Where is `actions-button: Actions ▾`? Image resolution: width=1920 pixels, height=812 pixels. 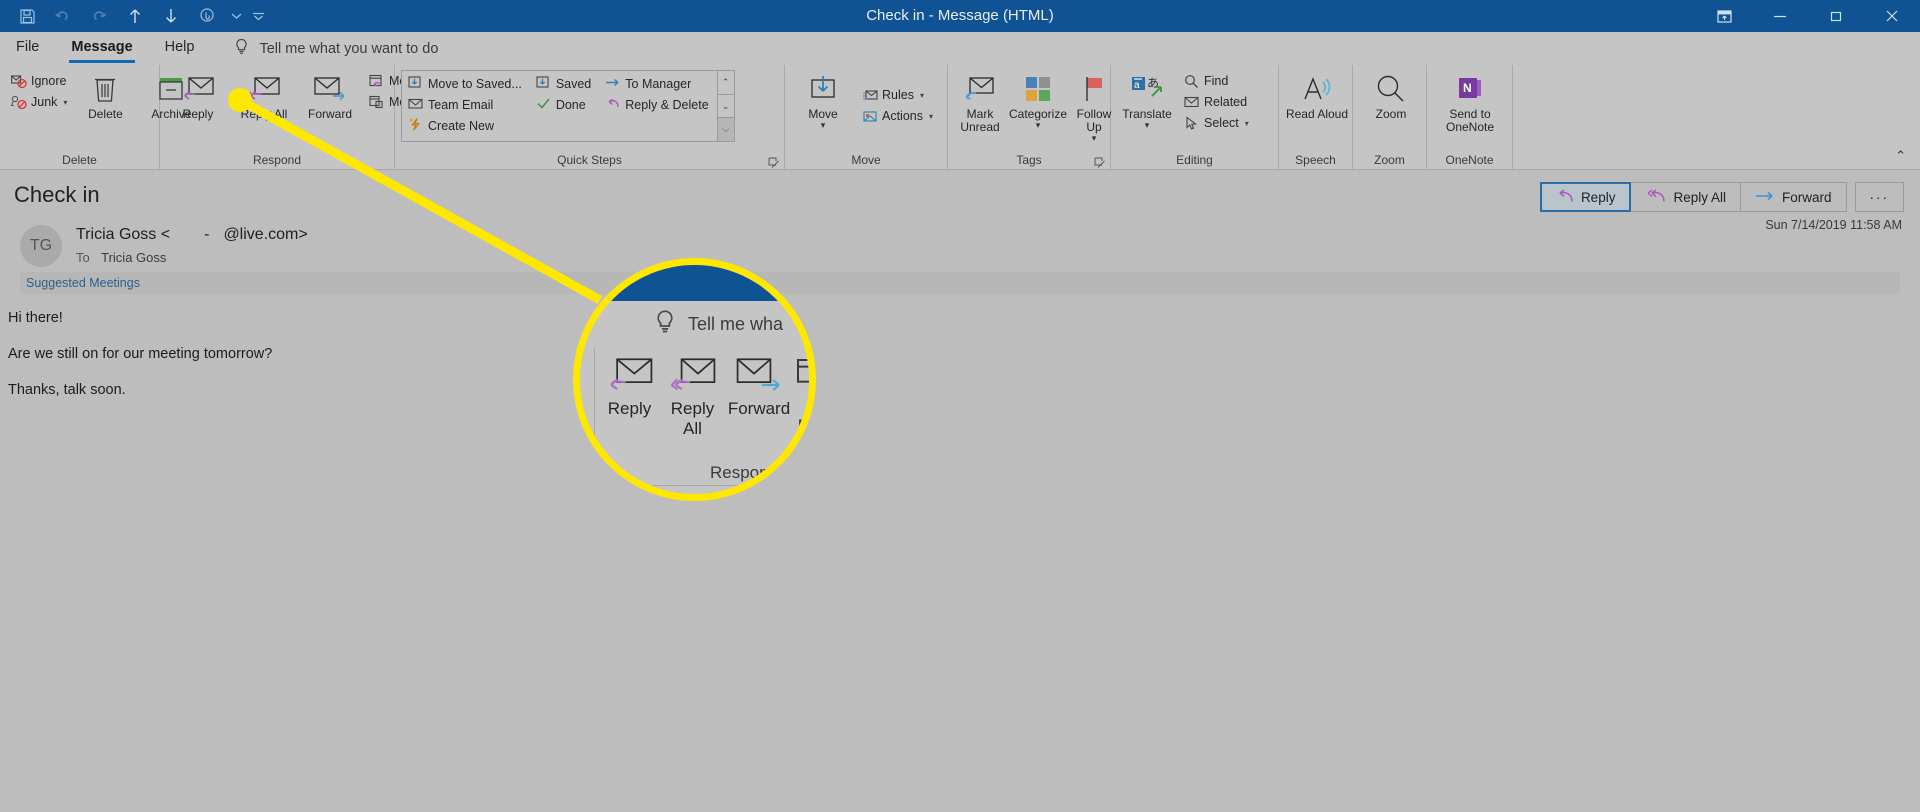 actions-button: Actions ▾ is located at coordinates (897, 116).